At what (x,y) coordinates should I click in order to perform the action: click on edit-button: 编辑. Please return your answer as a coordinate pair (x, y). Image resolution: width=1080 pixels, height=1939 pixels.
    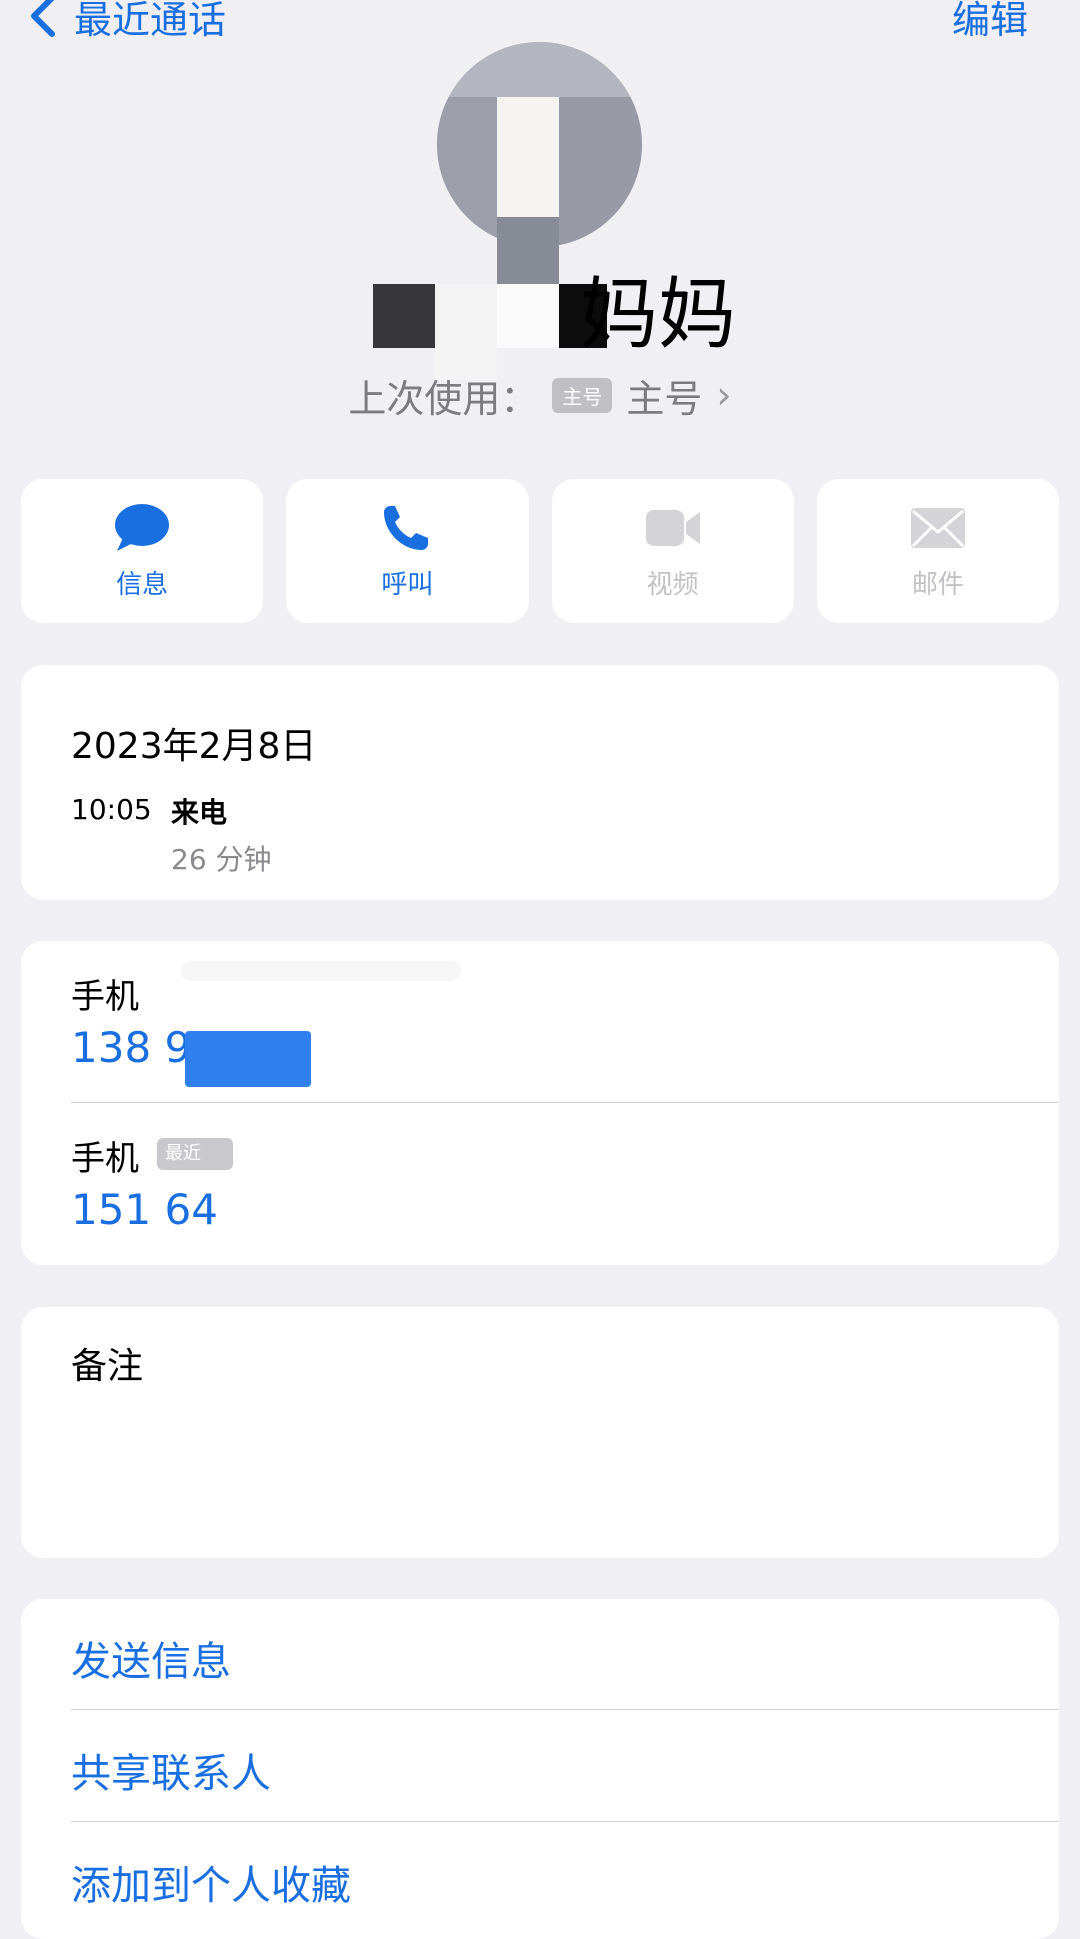
    Looking at the image, I should click on (990, 23).